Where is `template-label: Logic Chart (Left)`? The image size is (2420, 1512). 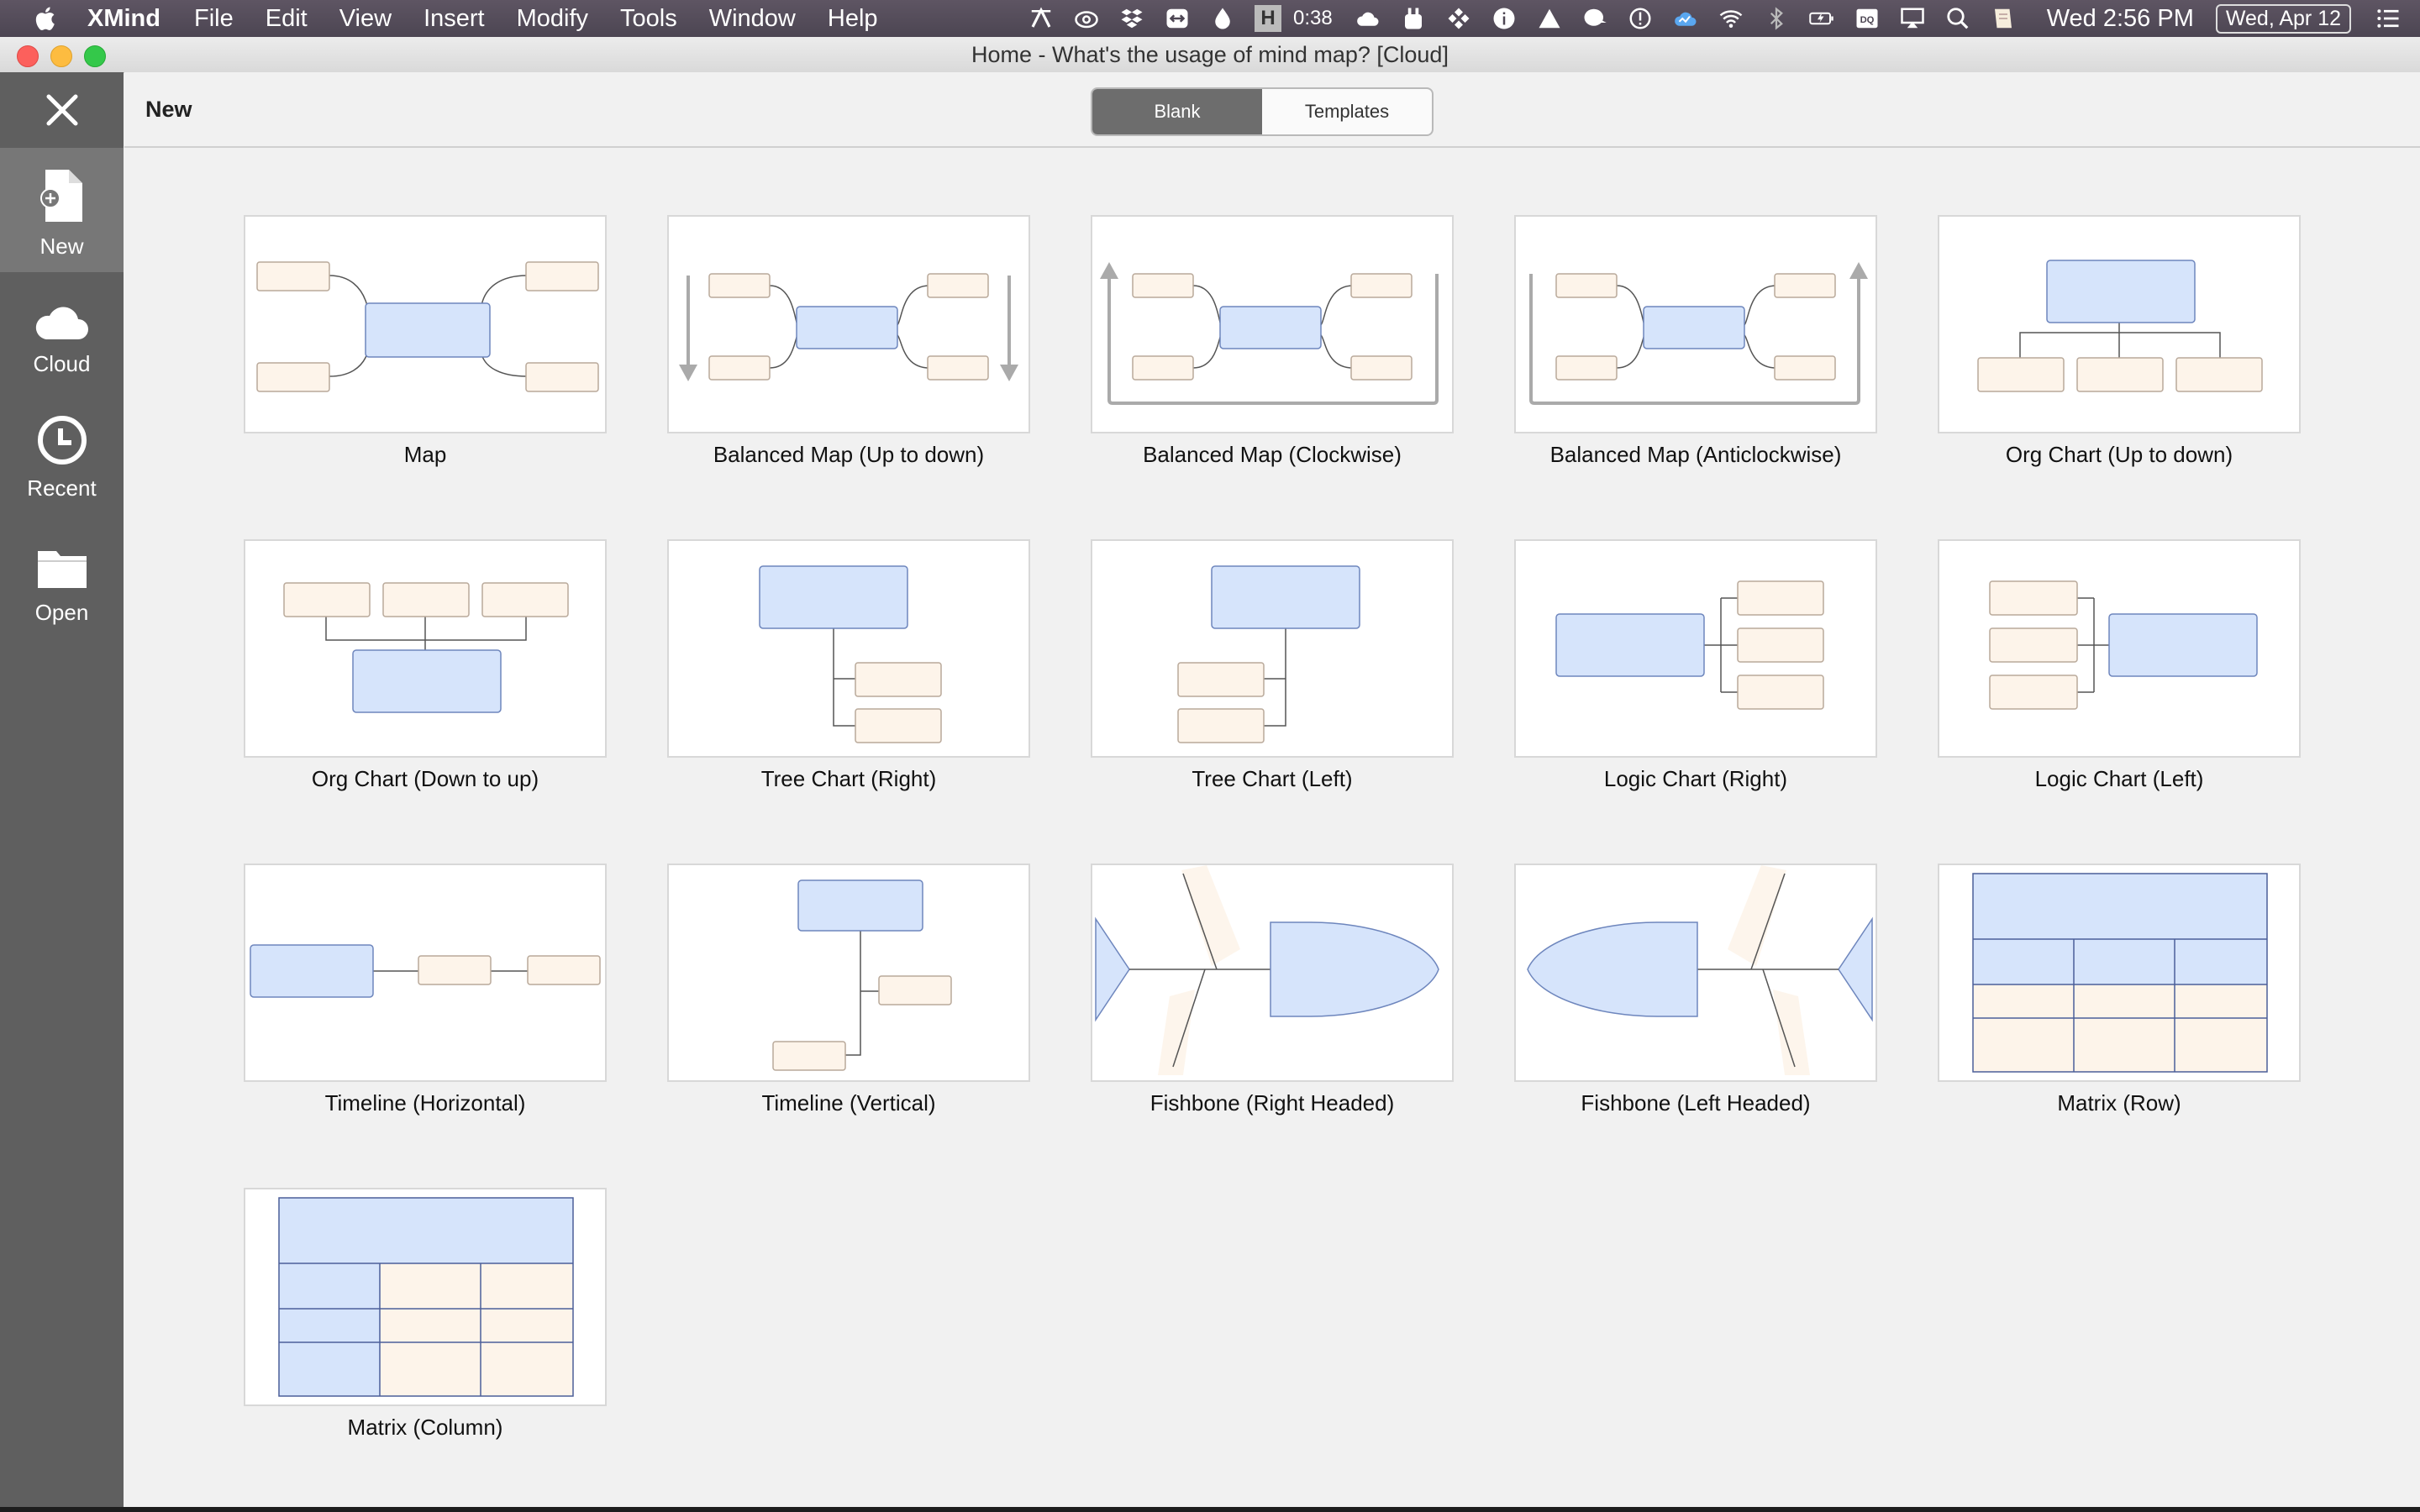
template-label: Logic Chart (Left) is located at coordinates (2119, 778).